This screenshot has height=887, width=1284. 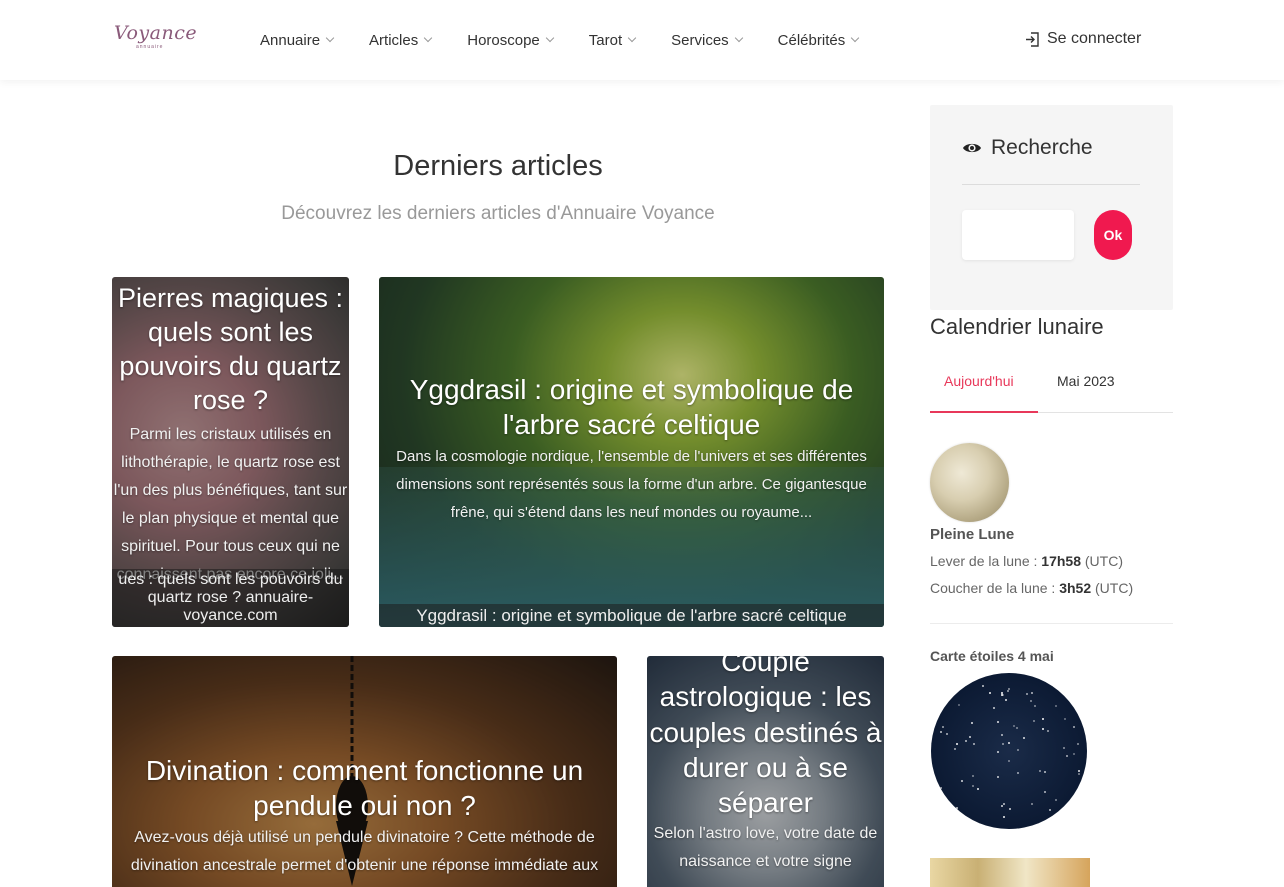 I want to click on logo-subtitle: annuaire, so click(x=150, y=47).